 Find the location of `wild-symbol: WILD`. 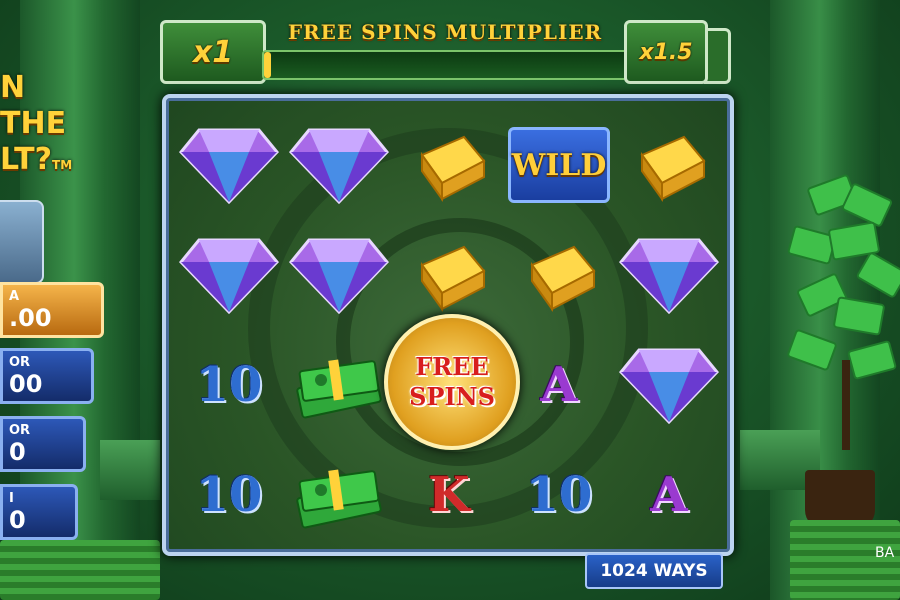

wild-symbol: WILD is located at coordinates (559, 165).